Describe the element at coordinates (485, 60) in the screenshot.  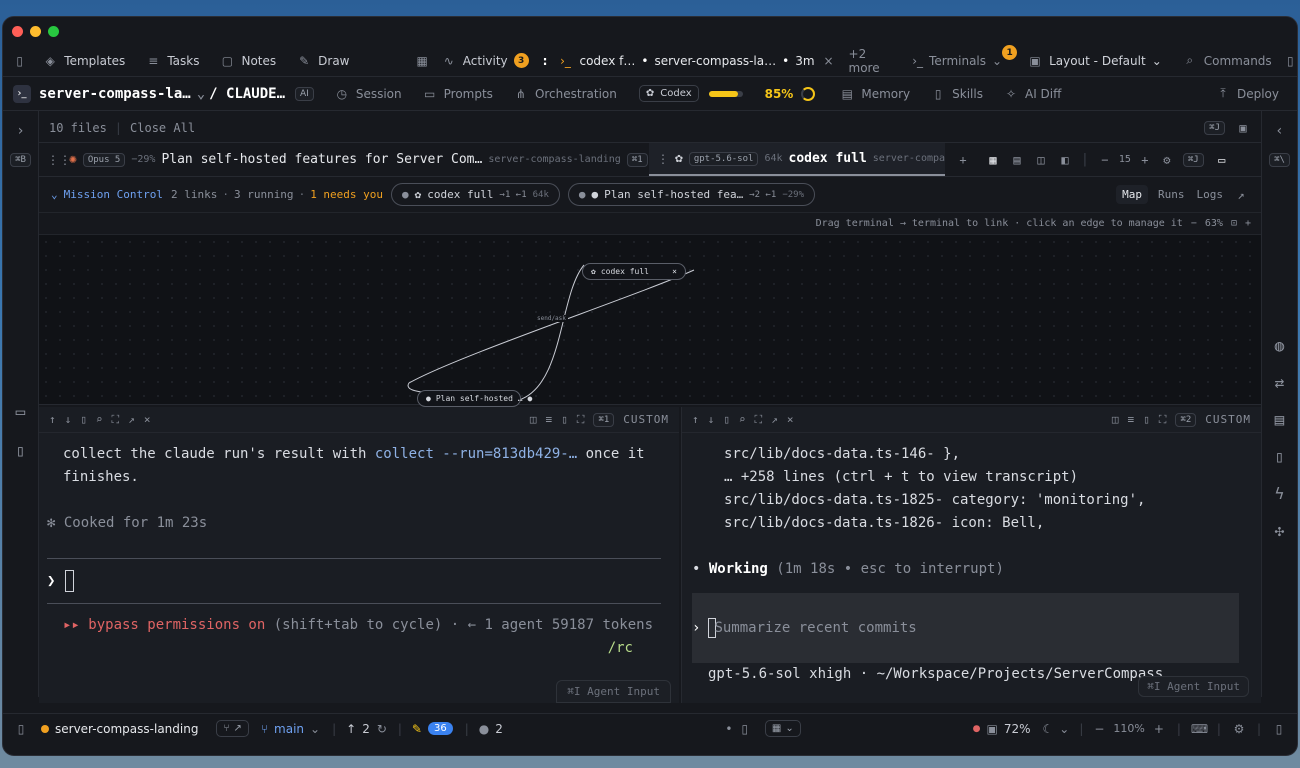
I see `activity-button: ∿ Activity 3` at that location.